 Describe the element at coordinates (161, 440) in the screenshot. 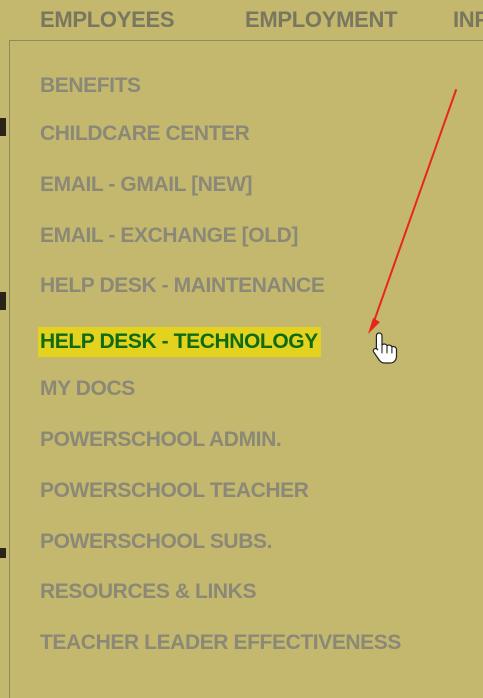

I see `menu-item-powerschool-admin: POWERSCHOOL ADMIN.` at that location.